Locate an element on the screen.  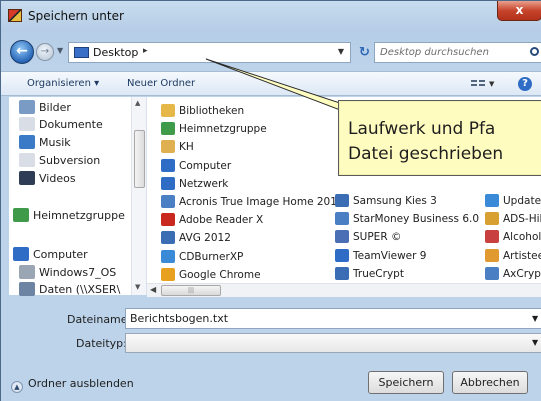
annotation-callout: Laufwerk und Pfa Datei geschrieben is located at coordinates (439, 138).